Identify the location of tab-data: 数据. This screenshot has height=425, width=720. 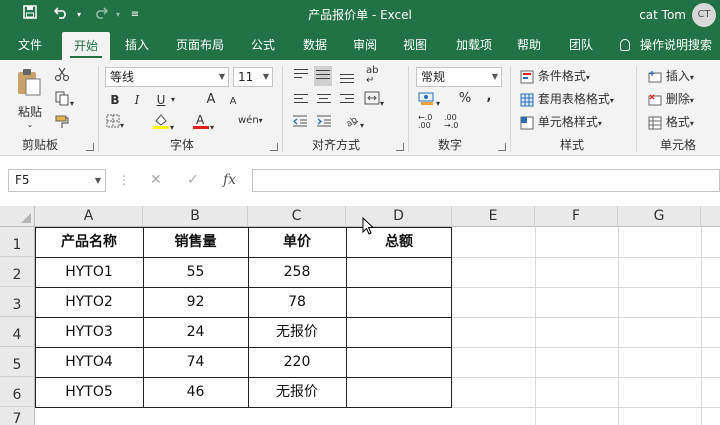
(315, 45).